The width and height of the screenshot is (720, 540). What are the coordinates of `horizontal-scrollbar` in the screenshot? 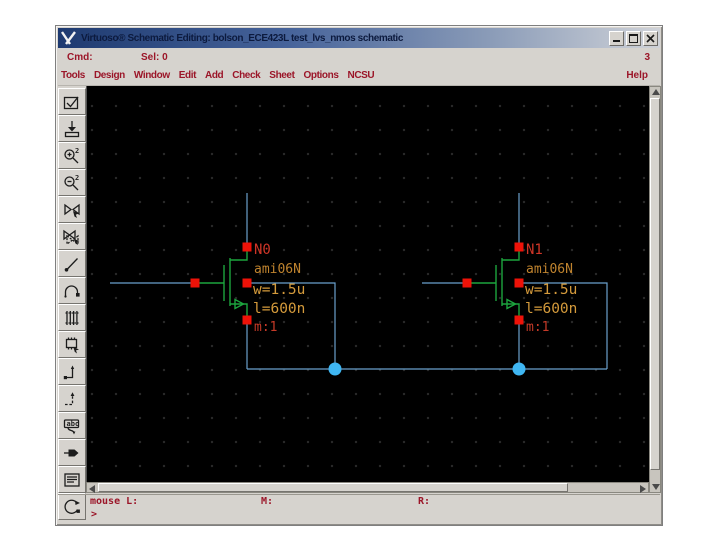 It's located at (367, 487).